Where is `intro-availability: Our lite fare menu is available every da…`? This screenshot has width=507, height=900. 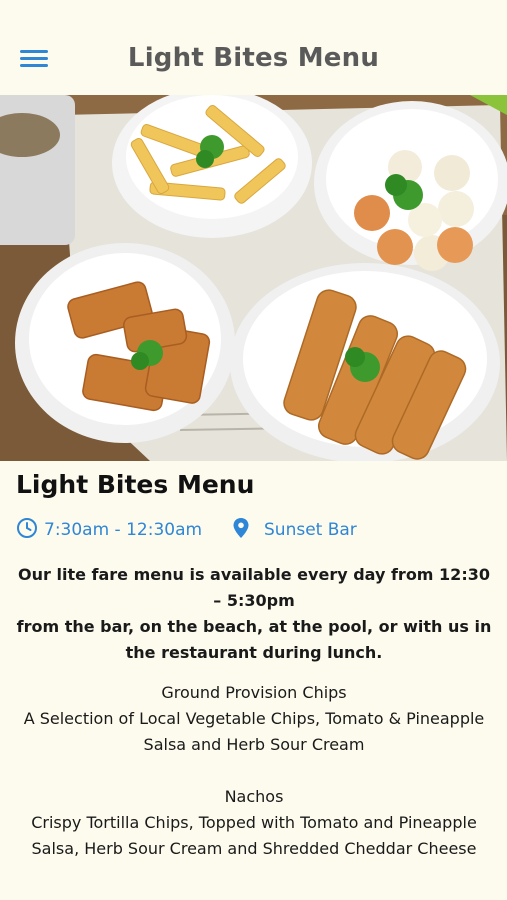 intro-availability: Our lite fare menu is available every da… is located at coordinates (254, 587).